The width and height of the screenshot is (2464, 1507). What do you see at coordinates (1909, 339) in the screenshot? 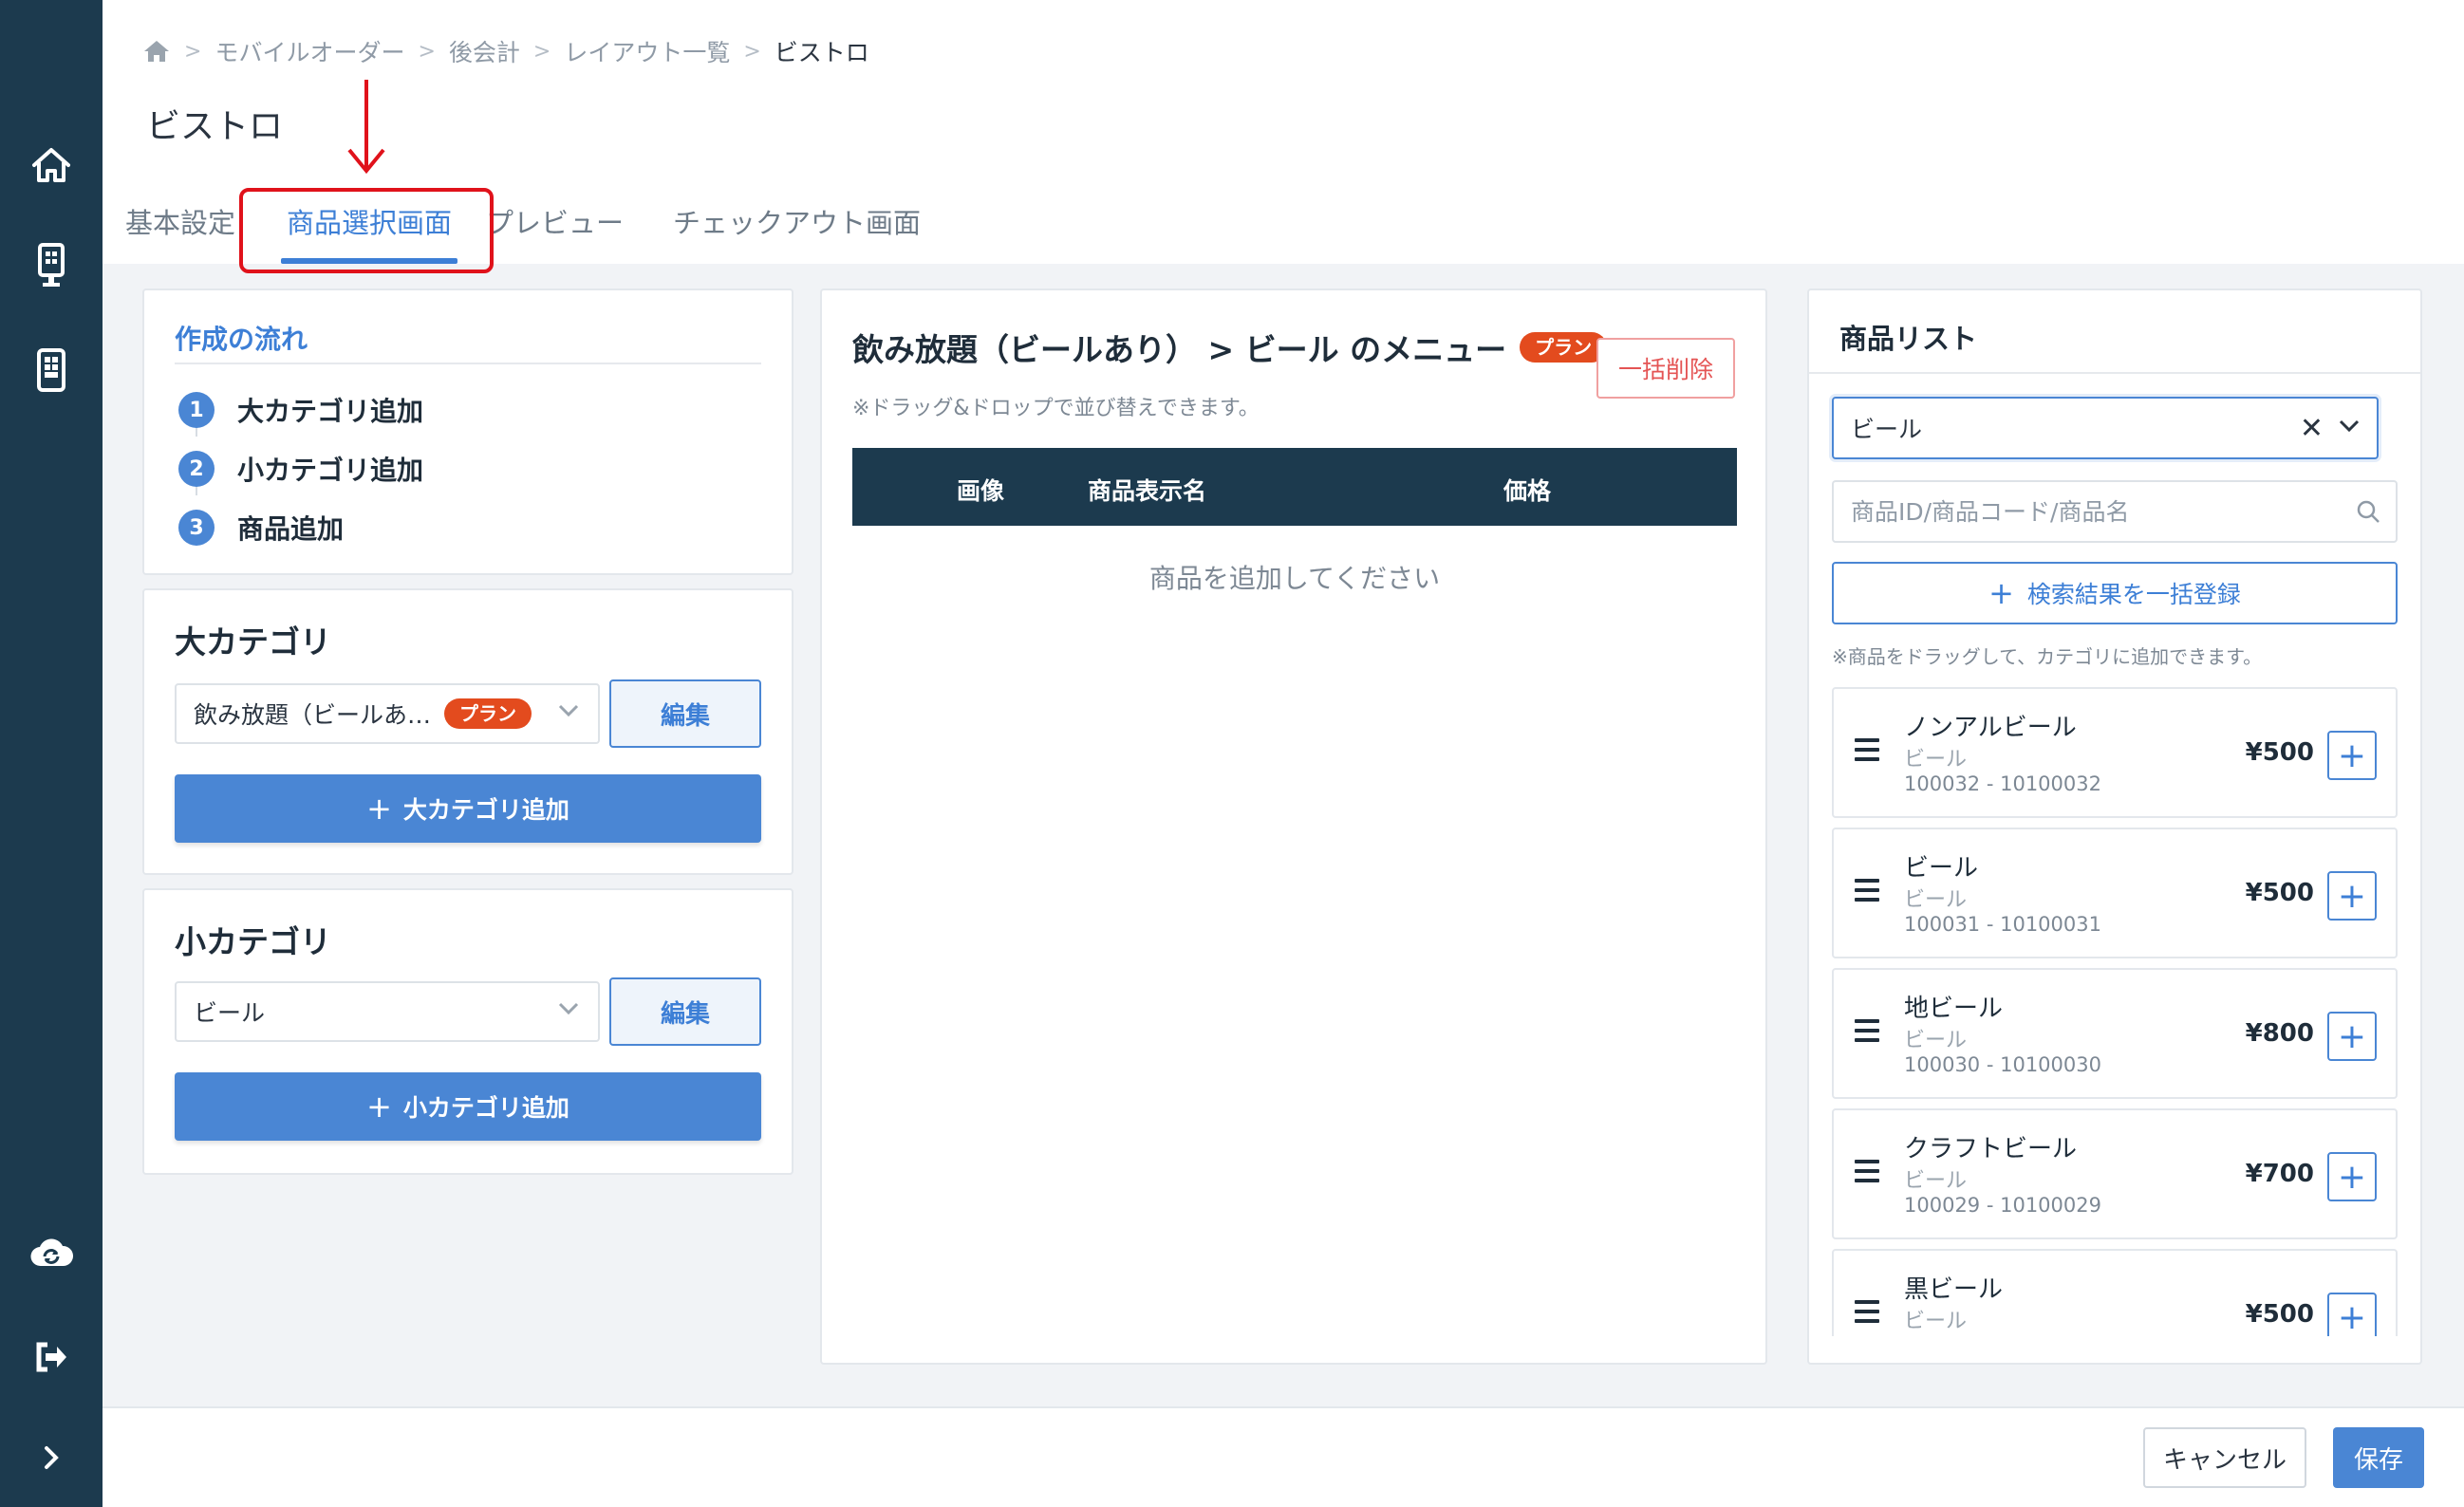
I see `product-list-title: 商品リスト` at bounding box center [1909, 339].